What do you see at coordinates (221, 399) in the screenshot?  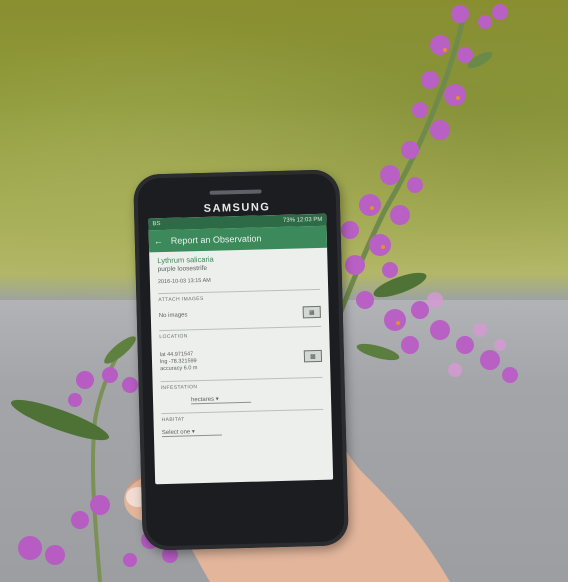 I see `infestation-select: hectares ▾` at bounding box center [221, 399].